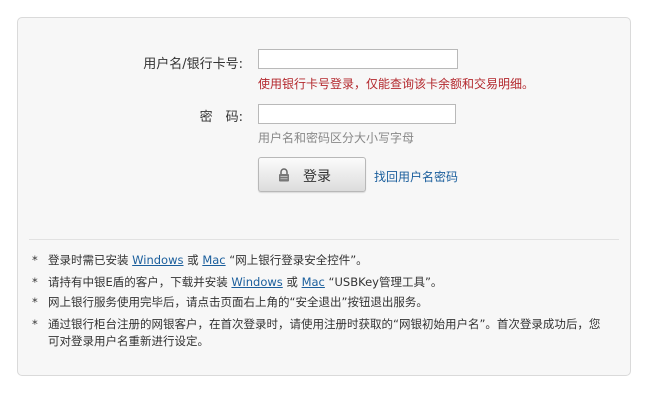  Describe the element at coordinates (296, 260) in the screenshot. I see `note-text: “网上银行登录安全控件”。` at that location.